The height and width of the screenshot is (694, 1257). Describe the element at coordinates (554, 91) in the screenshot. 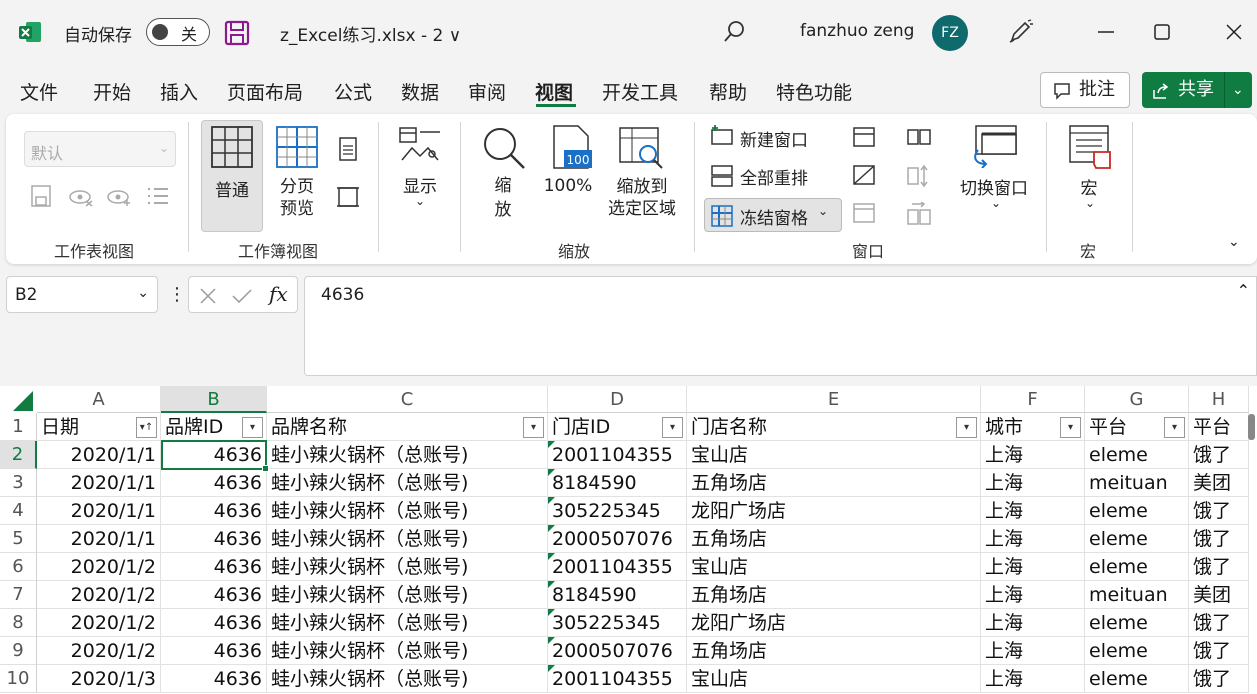

I see `menu-view: 视图` at that location.